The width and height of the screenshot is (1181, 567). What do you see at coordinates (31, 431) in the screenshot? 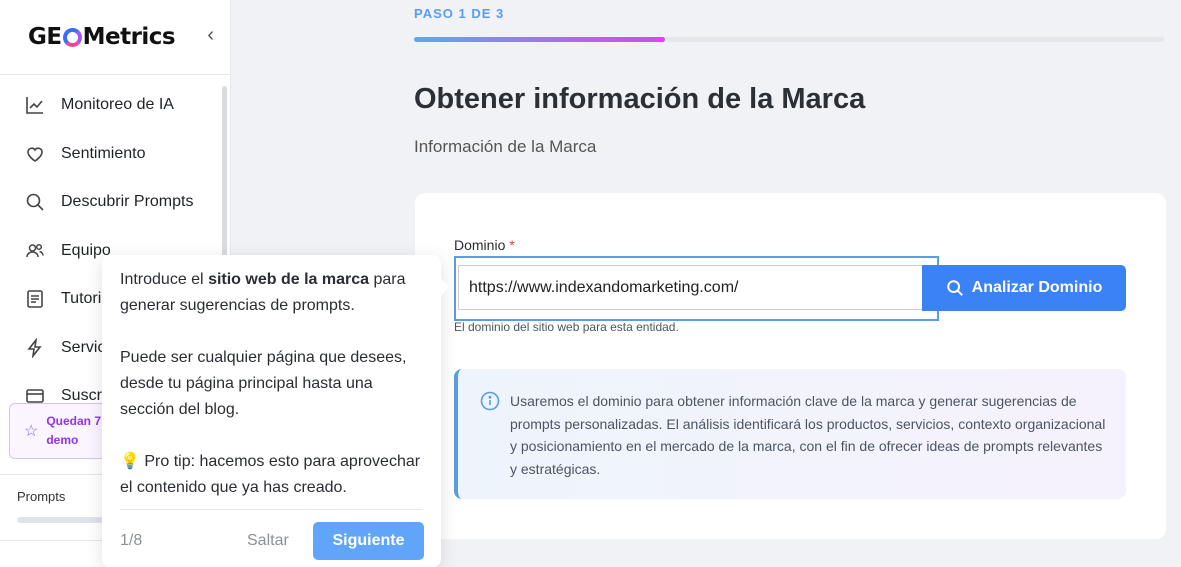
I see `star-icon: ☆` at bounding box center [31, 431].